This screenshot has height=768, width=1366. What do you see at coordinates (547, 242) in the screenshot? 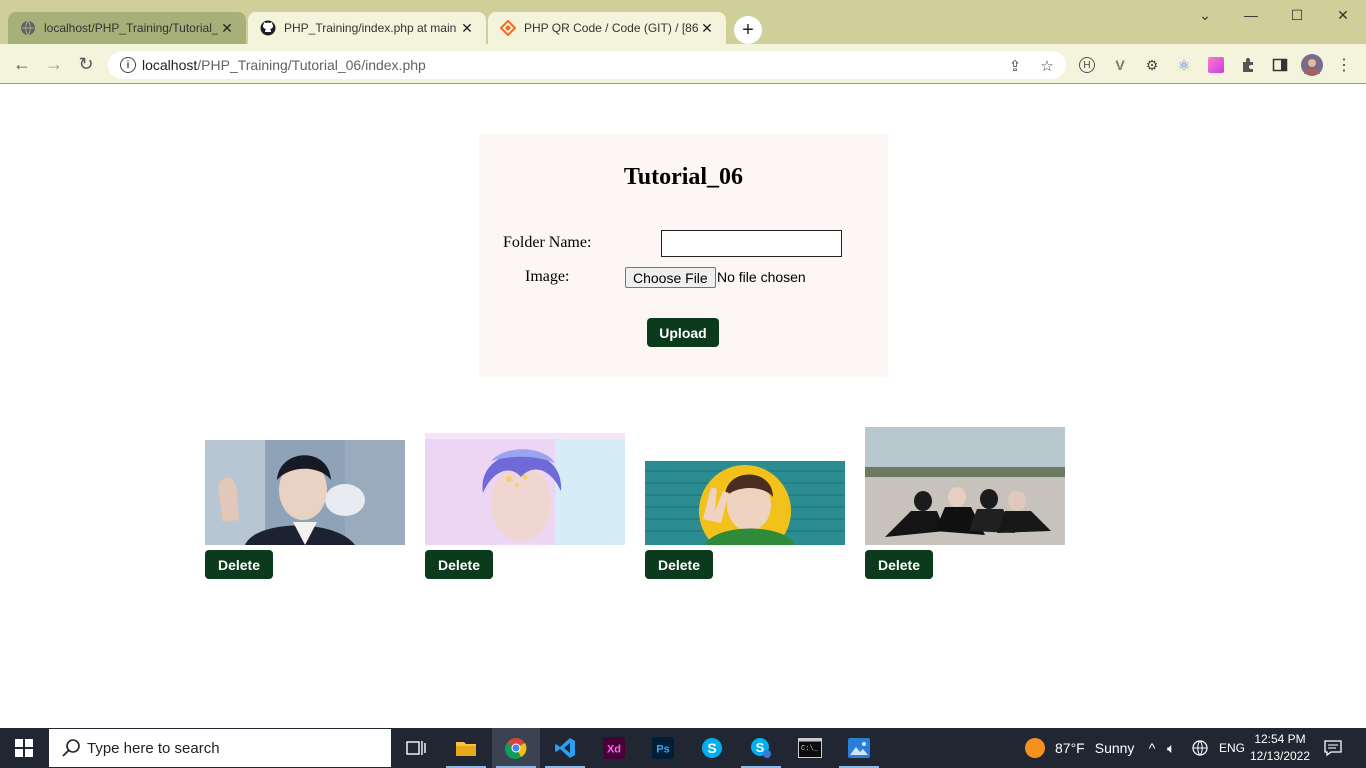
I see `folder-name-label: Folder Name:` at bounding box center [547, 242].